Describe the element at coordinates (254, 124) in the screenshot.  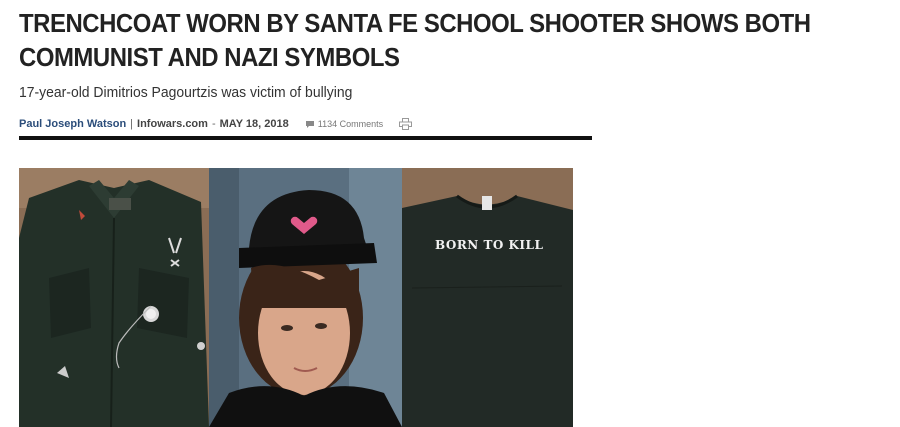
I see `publish-date: MAY 18, 2018` at that location.